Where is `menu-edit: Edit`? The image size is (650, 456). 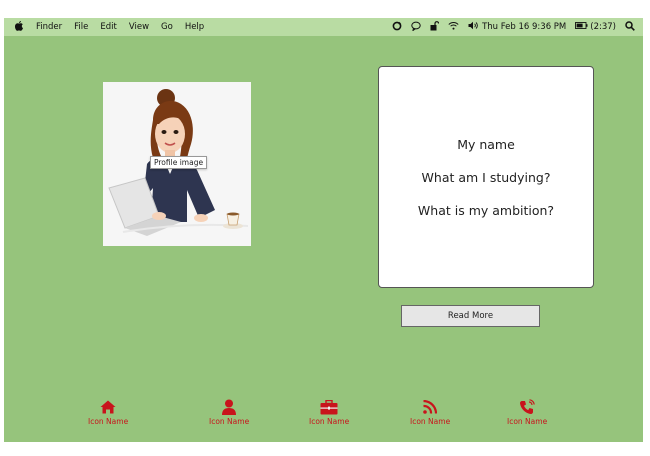 menu-edit: Edit is located at coordinates (108, 27).